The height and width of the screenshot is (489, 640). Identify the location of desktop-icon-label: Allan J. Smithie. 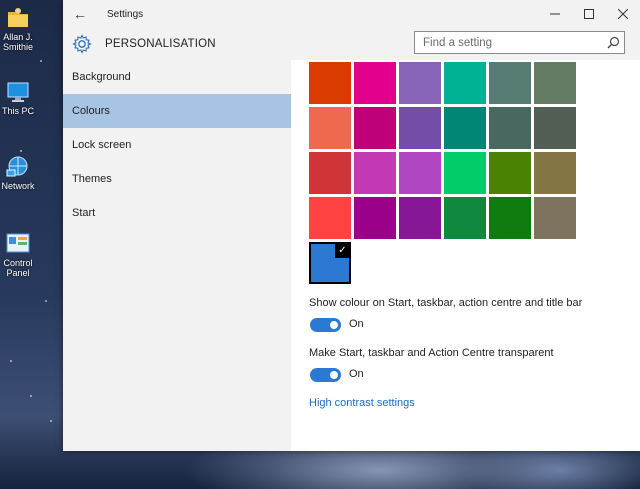
(17, 42).